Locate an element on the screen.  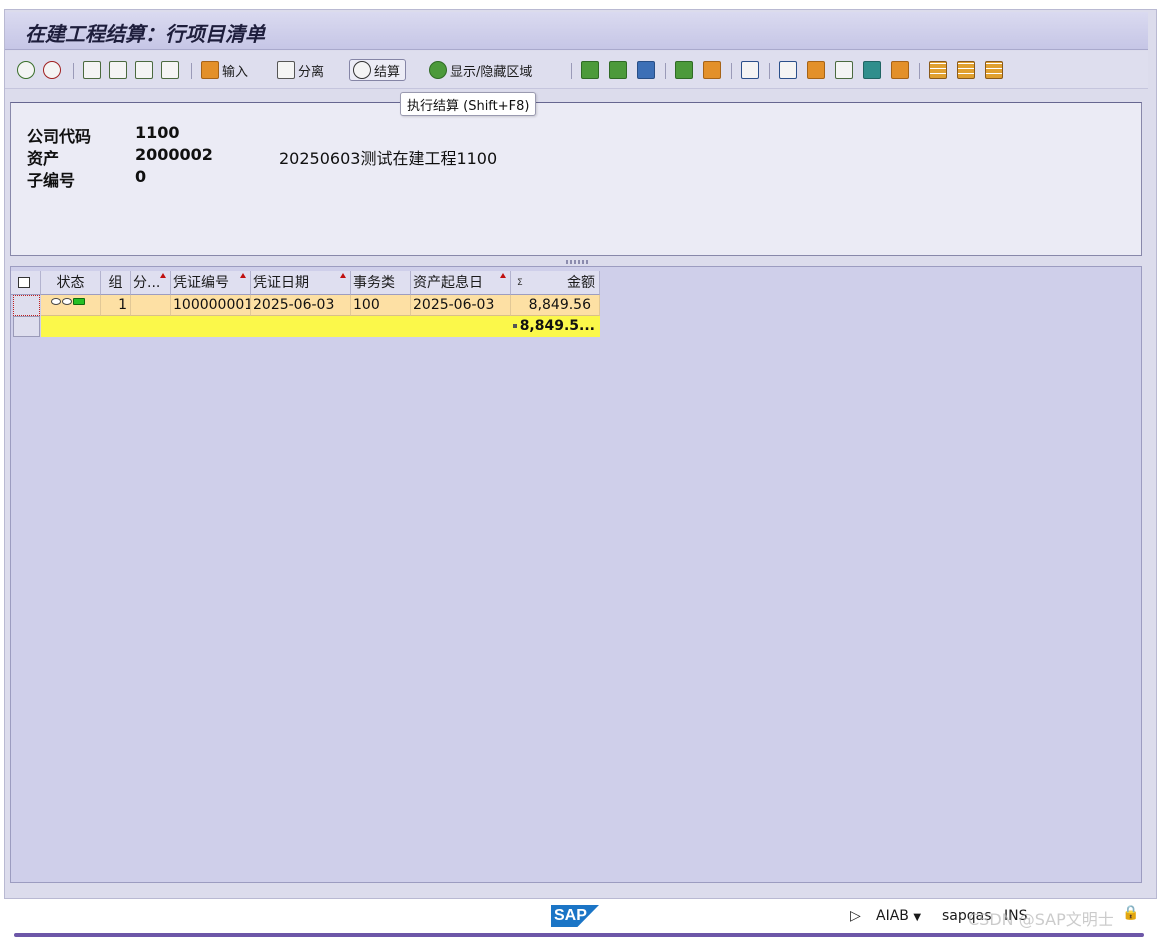
last-page-icon is located at coordinates (170, 70).